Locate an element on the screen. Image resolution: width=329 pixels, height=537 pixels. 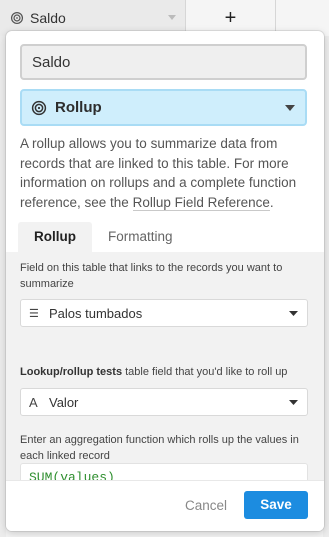
config-tabs: Rollup Formatting is located at coordinates (103, 237).